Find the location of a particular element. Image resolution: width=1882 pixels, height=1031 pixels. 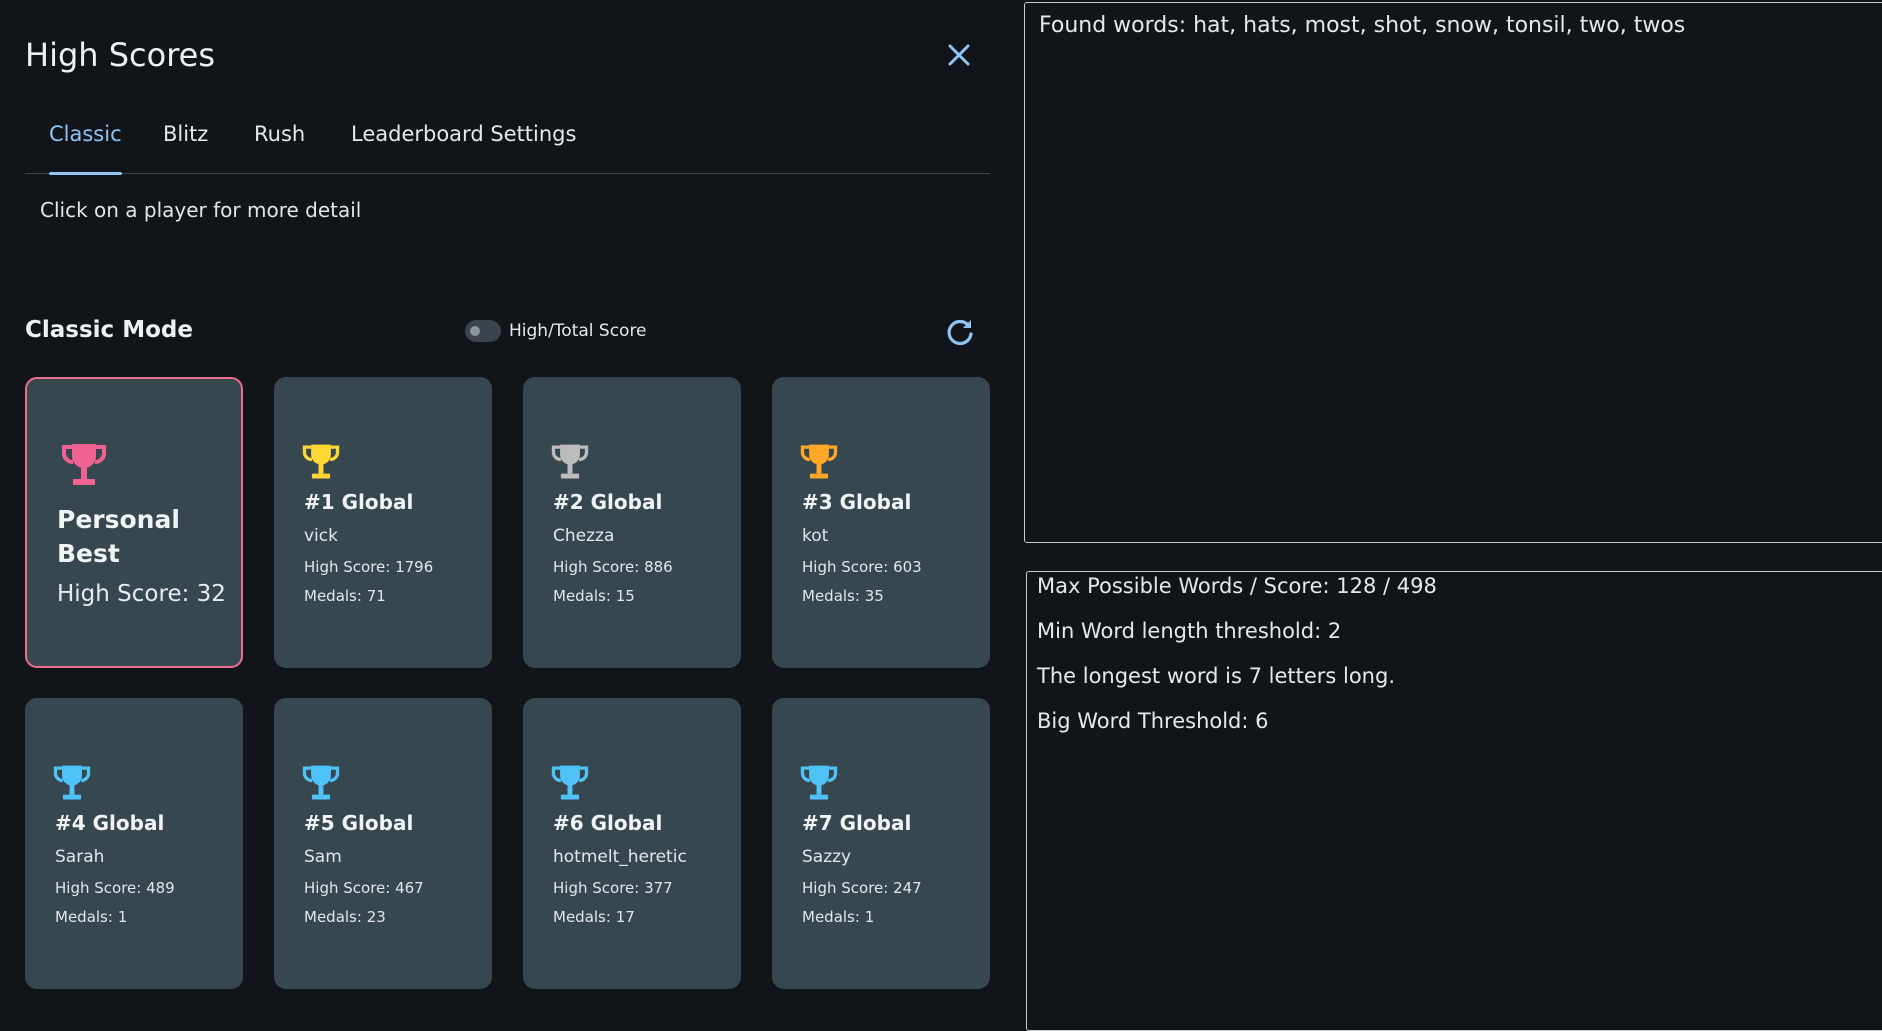

toggle-knob is located at coordinates (475, 331).